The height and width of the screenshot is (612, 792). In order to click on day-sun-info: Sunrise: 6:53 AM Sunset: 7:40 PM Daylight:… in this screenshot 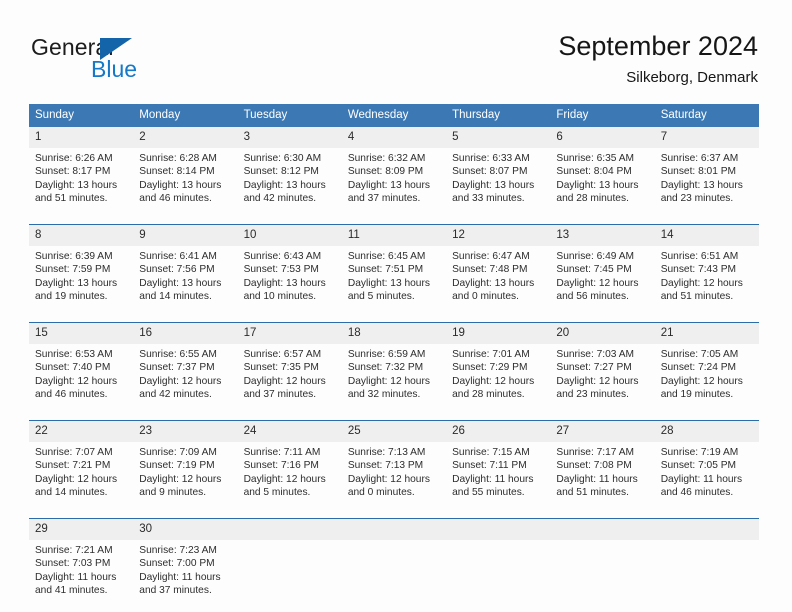, I will do `click(81, 382)`.